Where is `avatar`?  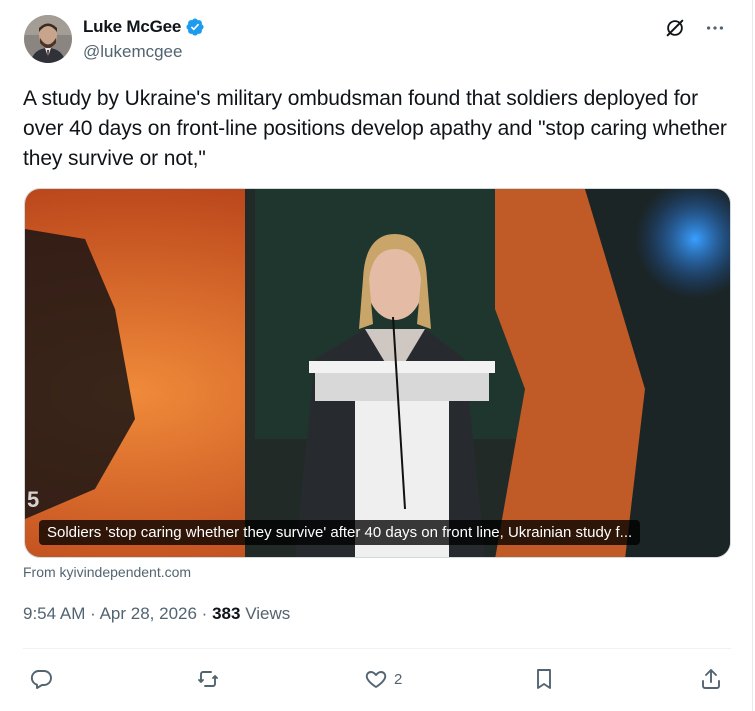
avatar is located at coordinates (48, 39).